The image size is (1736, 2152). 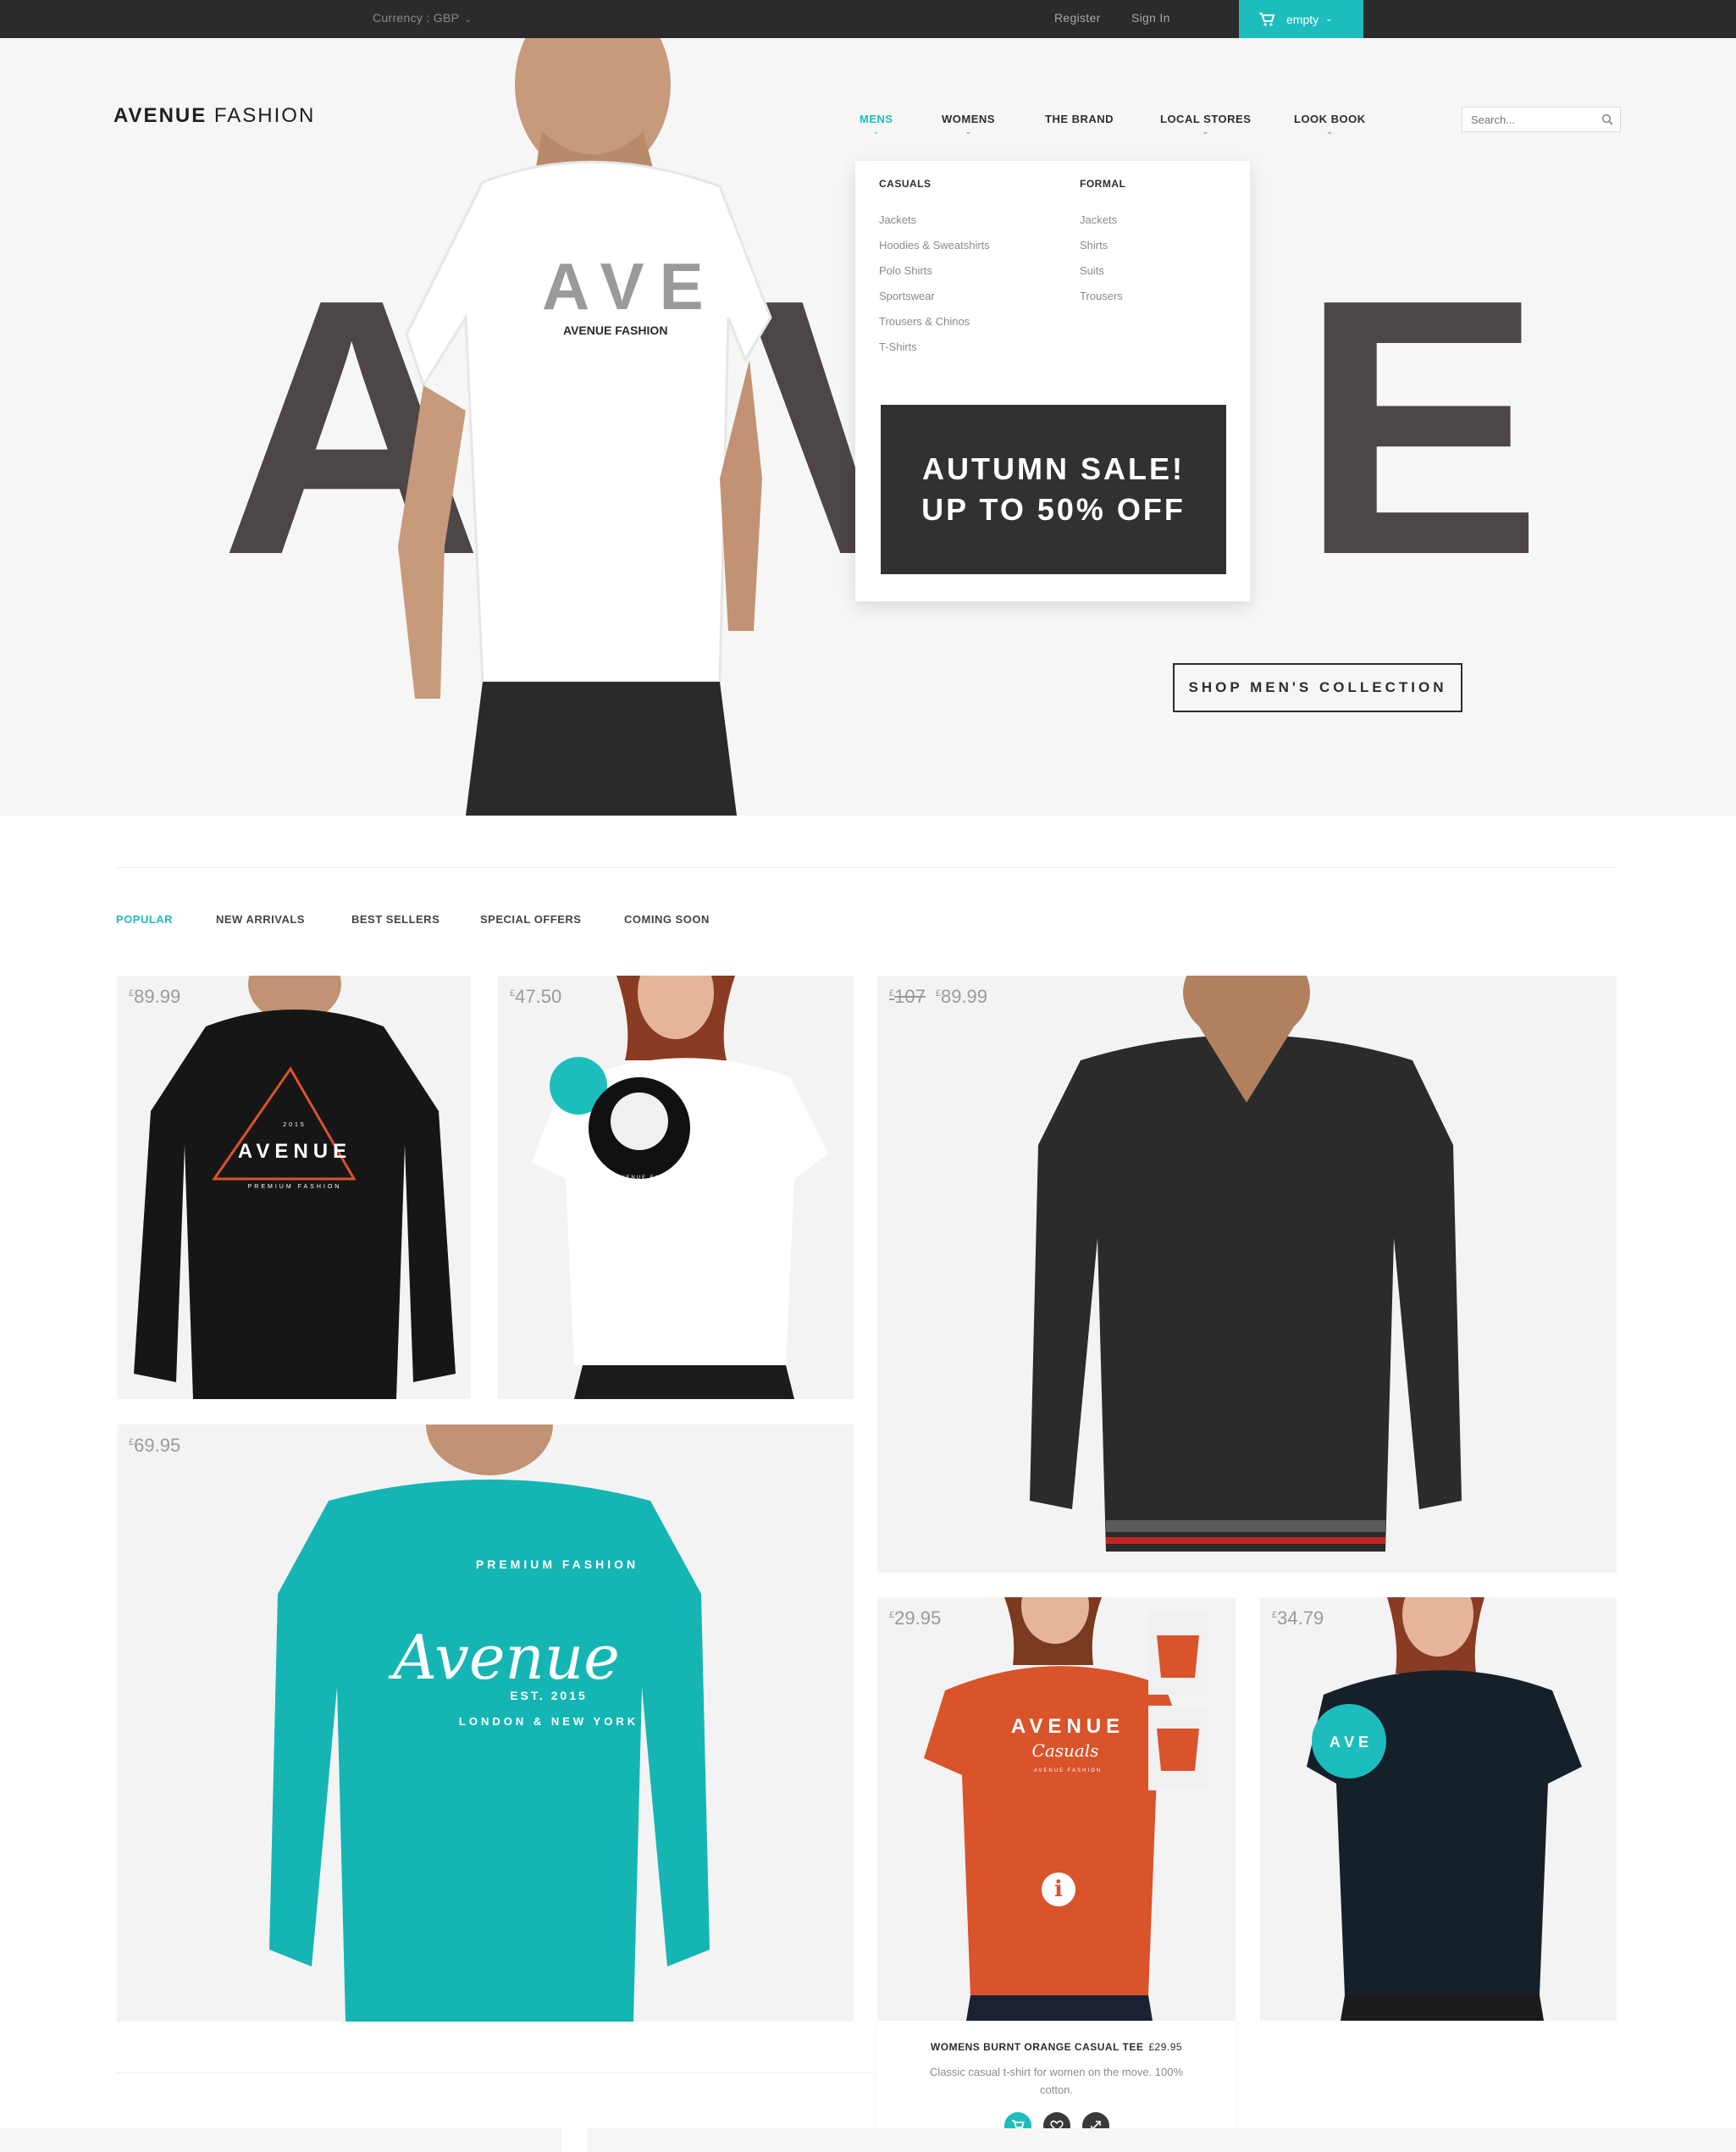 I want to click on tab-coming-soon: COMING SOON, so click(x=667, y=919).